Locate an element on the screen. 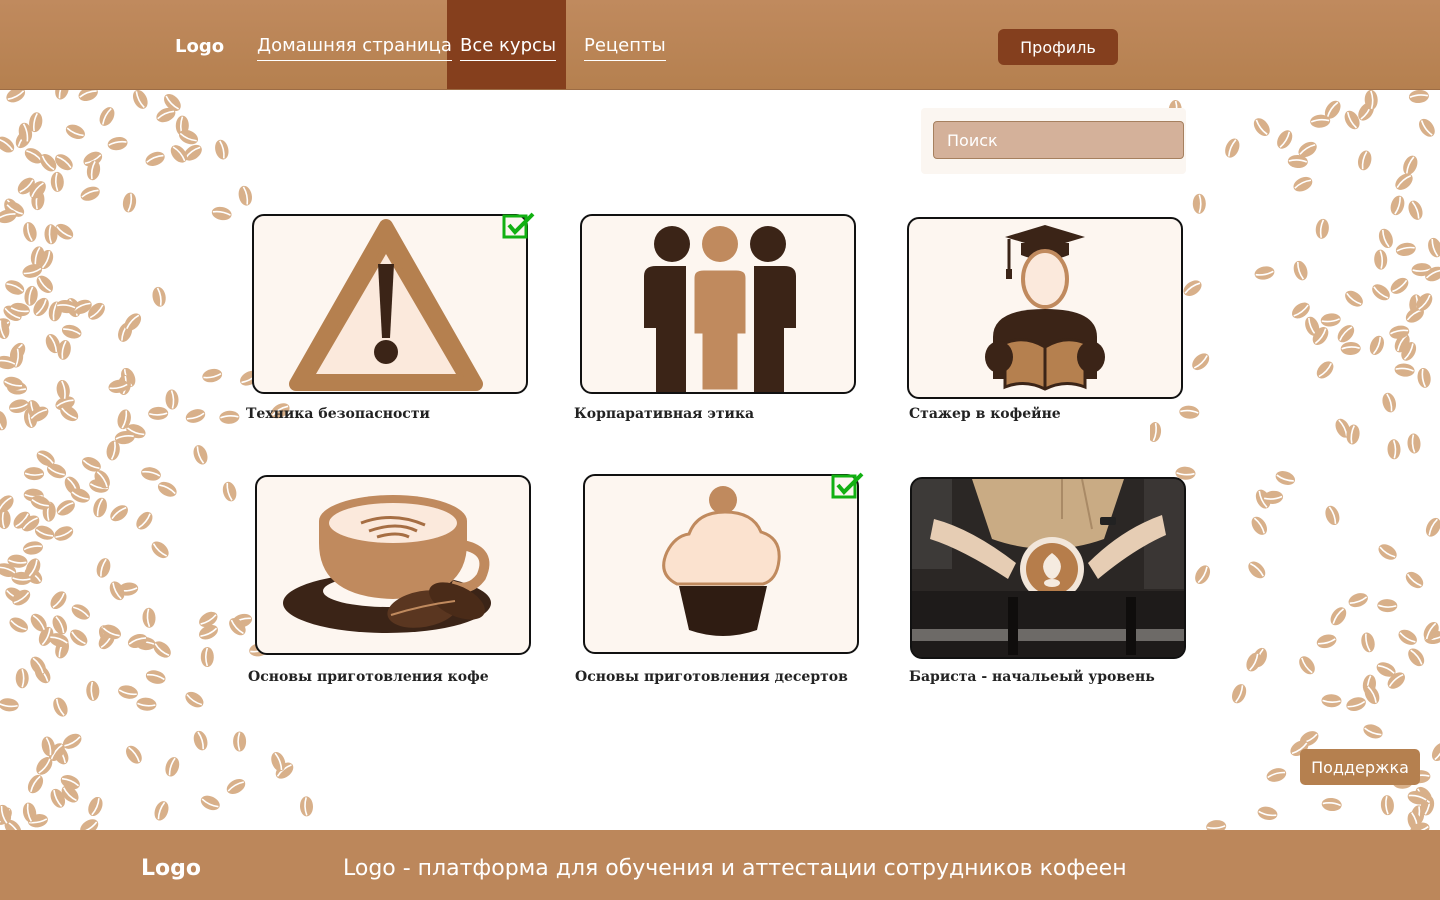  search-input is located at coordinates (1058, 140).